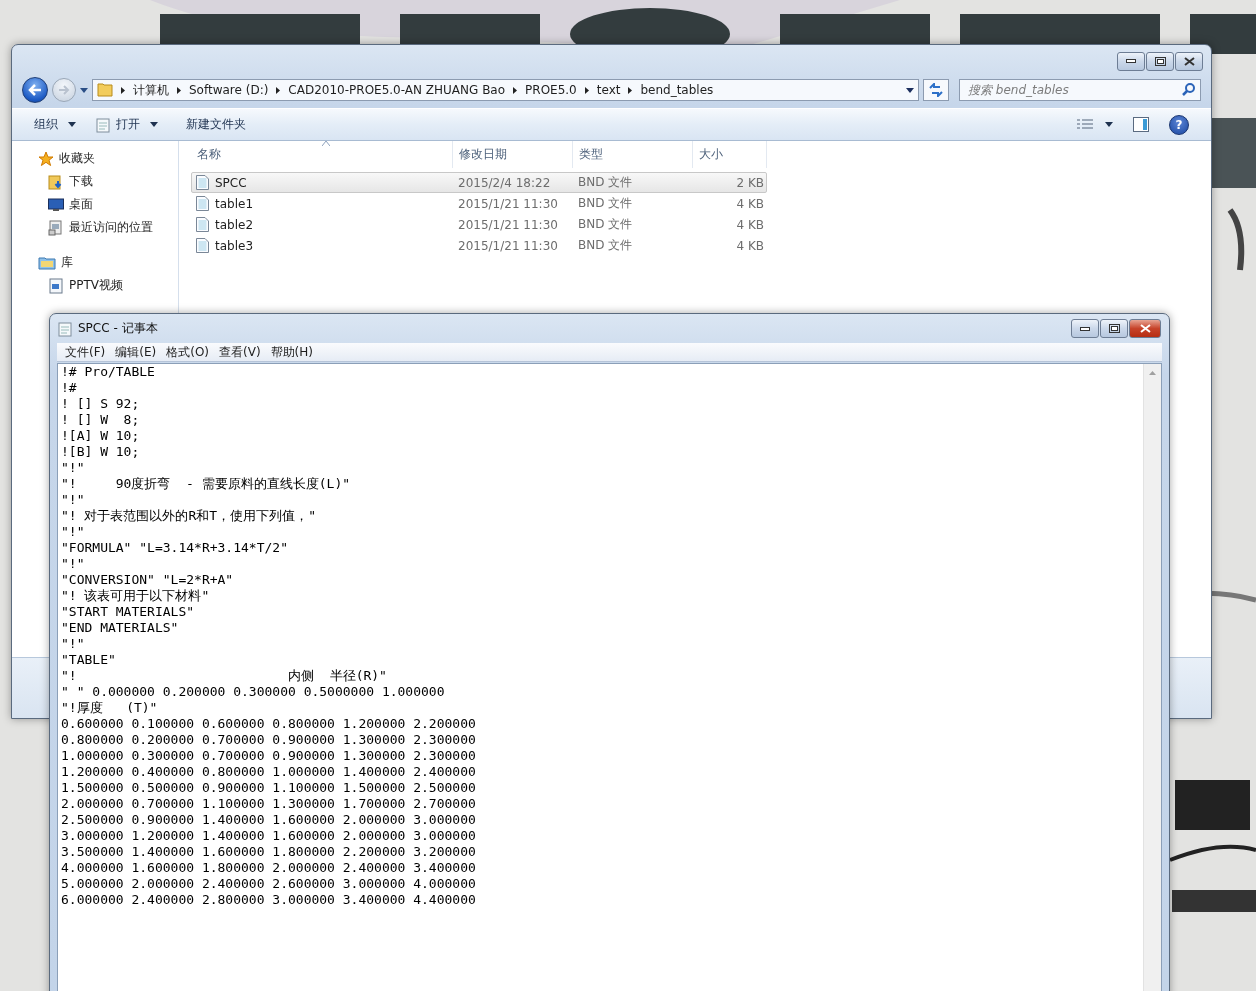 The height and width of the screenshot is (991, 1256). What do you see at coordinates (323, 224) in the screenshot?
I see `table-cell: table2` at bounding box center [323, 224].